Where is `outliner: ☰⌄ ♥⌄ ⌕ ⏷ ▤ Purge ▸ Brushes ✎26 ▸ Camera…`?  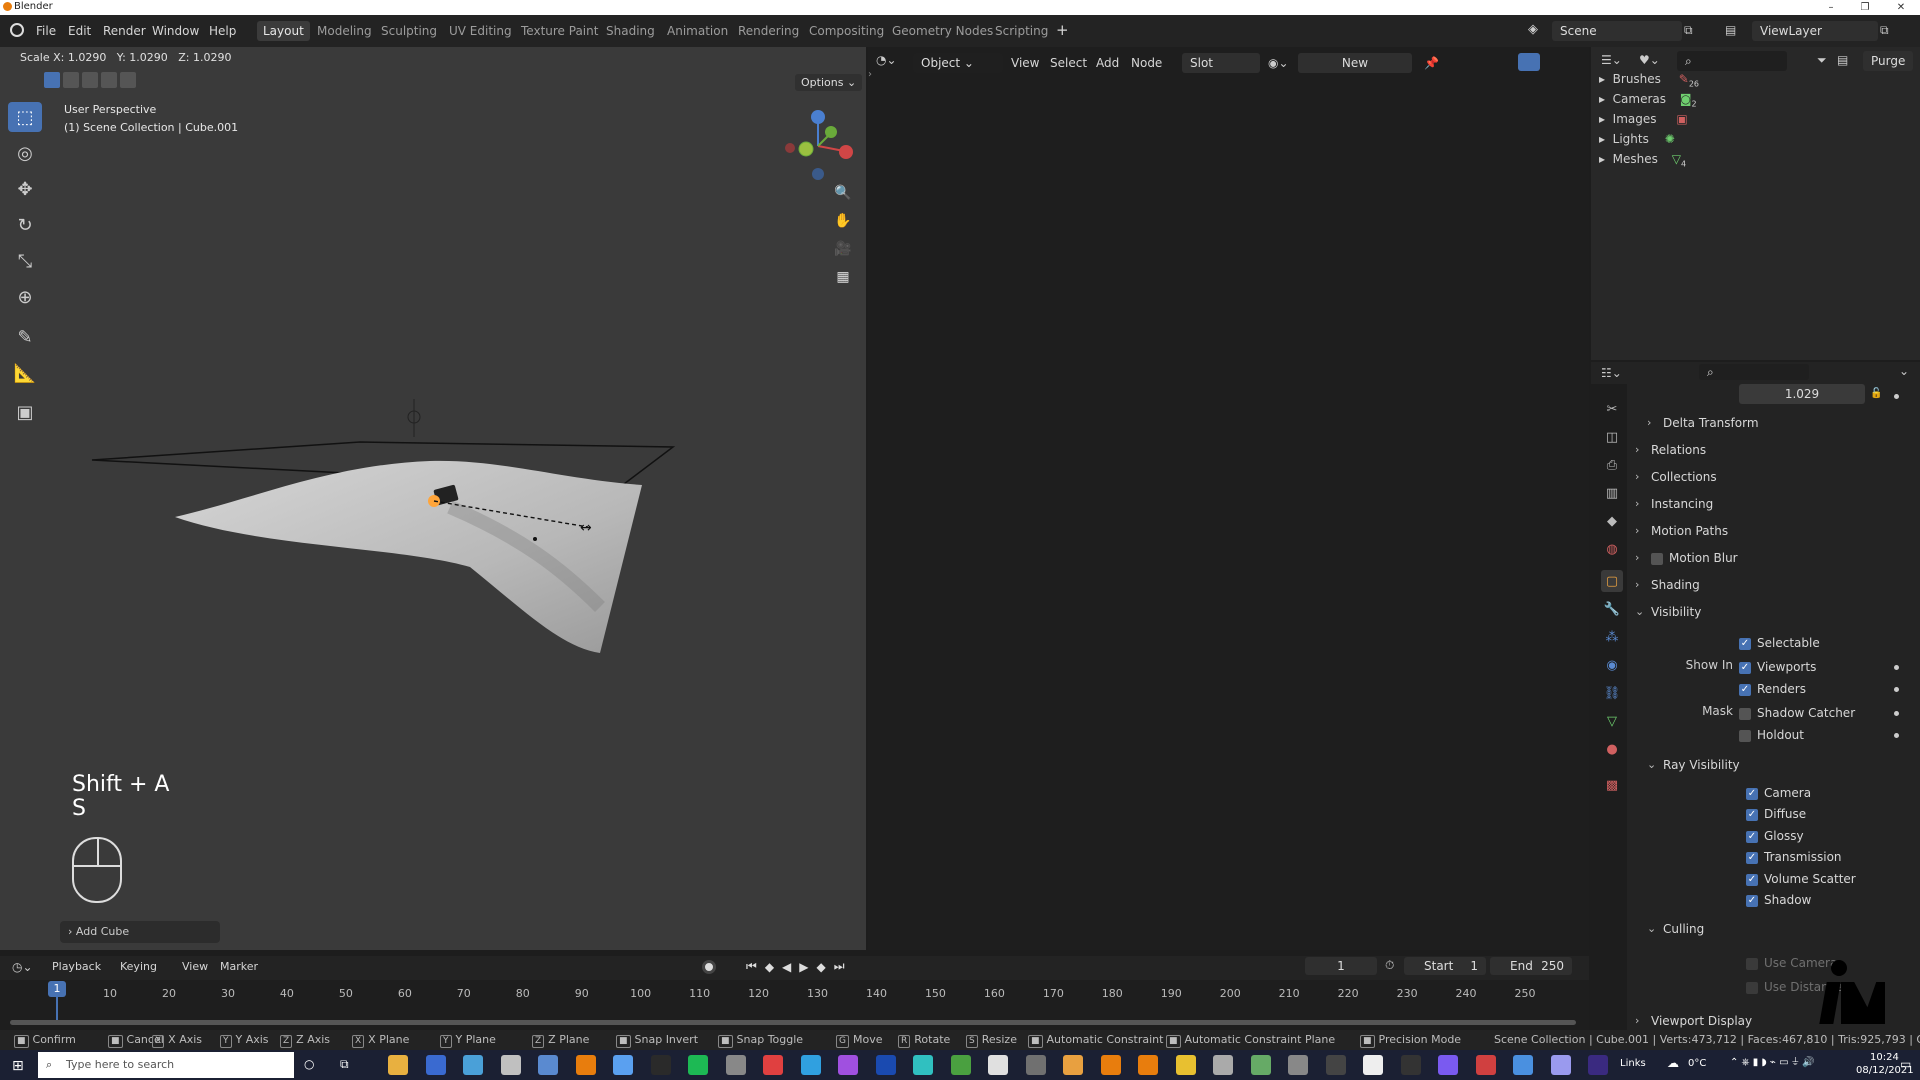
outliner: ☰⌄ ♥⌄ ⌕ ⏷ ▤ Purge ▸ Brushes ✎26 ▸ Camera… is located at coordinates (1755, 203).